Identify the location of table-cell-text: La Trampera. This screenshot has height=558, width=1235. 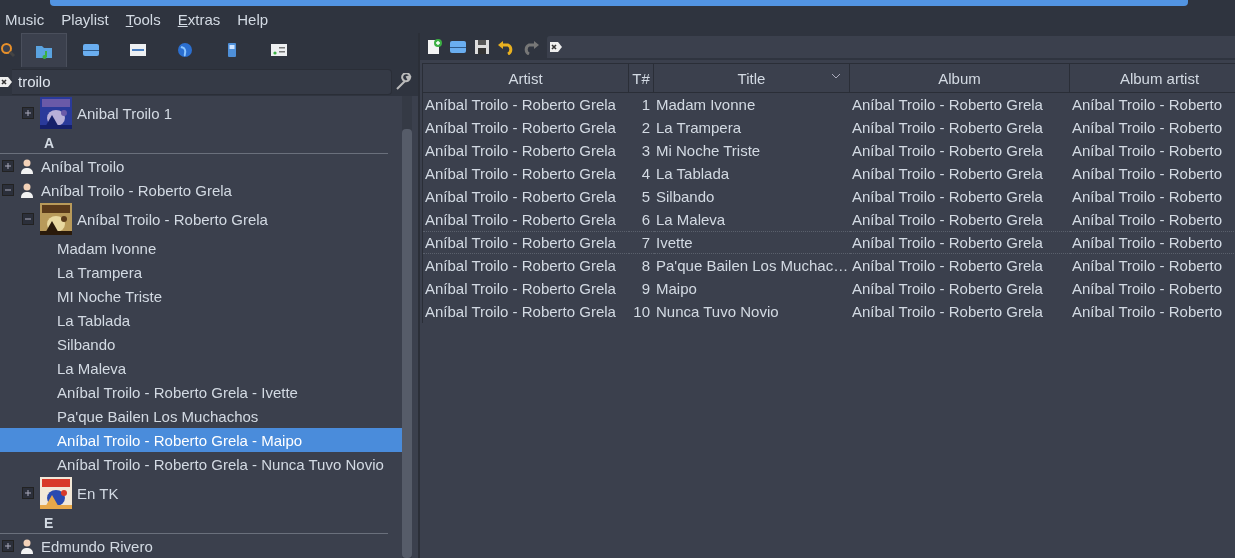
(699, 128).